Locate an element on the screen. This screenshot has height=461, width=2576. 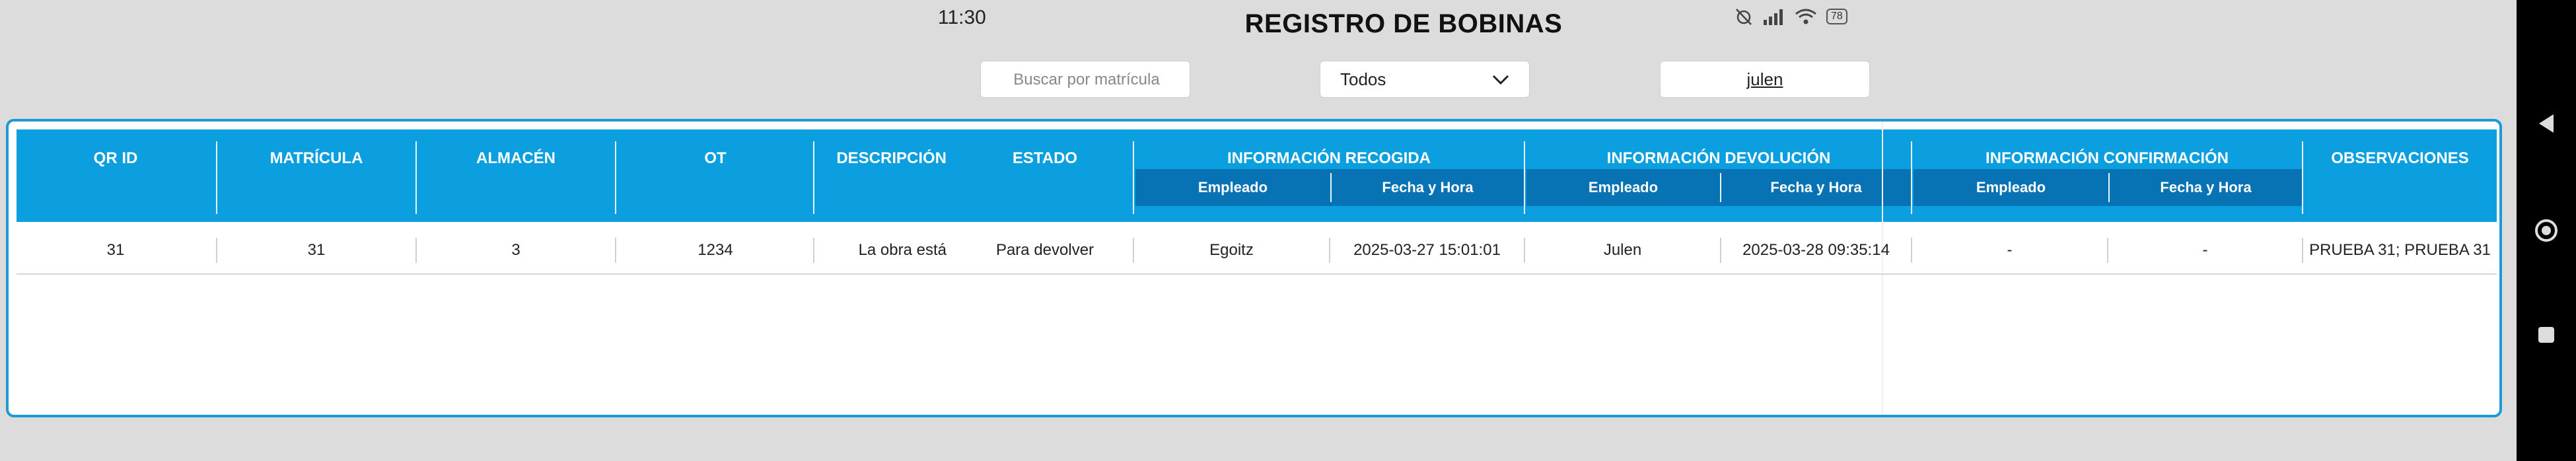
back-button is located at coordinates (2546, 123).